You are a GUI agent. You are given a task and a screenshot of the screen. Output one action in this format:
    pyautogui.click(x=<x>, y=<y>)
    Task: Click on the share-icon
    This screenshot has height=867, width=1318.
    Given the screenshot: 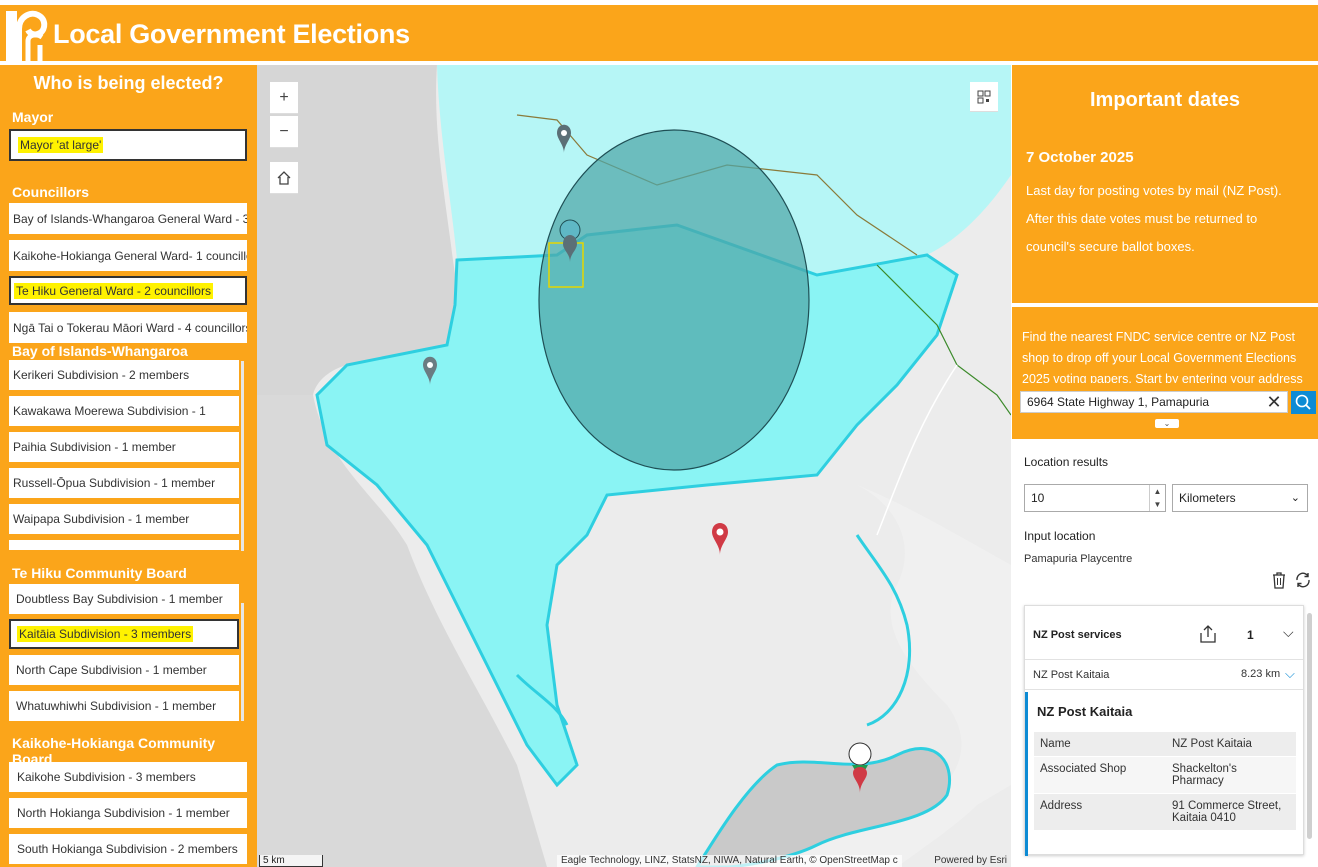 What is the action you would take?
    pyautogui.click(x=1208, y=634)
    